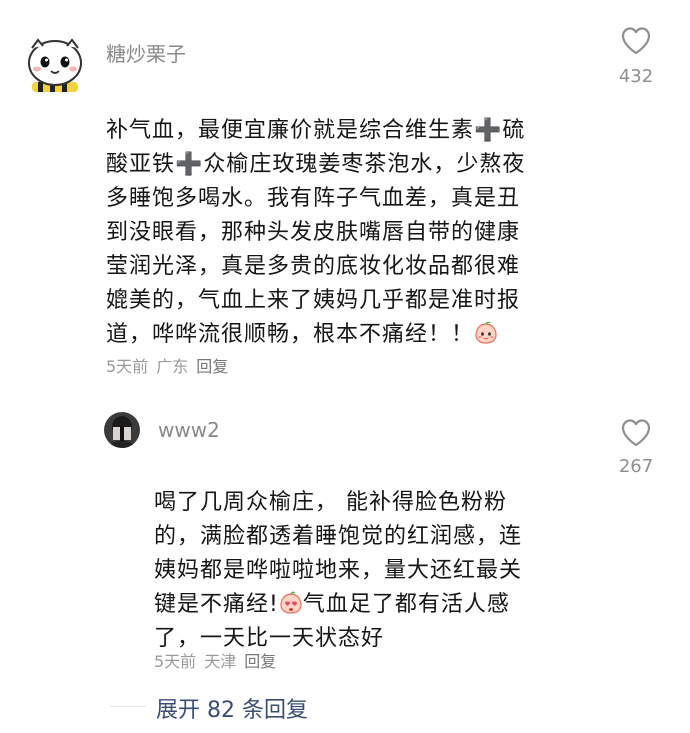 This screenshot has width=690, height=733. Describe the element at coordinates (486, 332) in the screenshot. I see `smiling-peach-emoji` at that location.